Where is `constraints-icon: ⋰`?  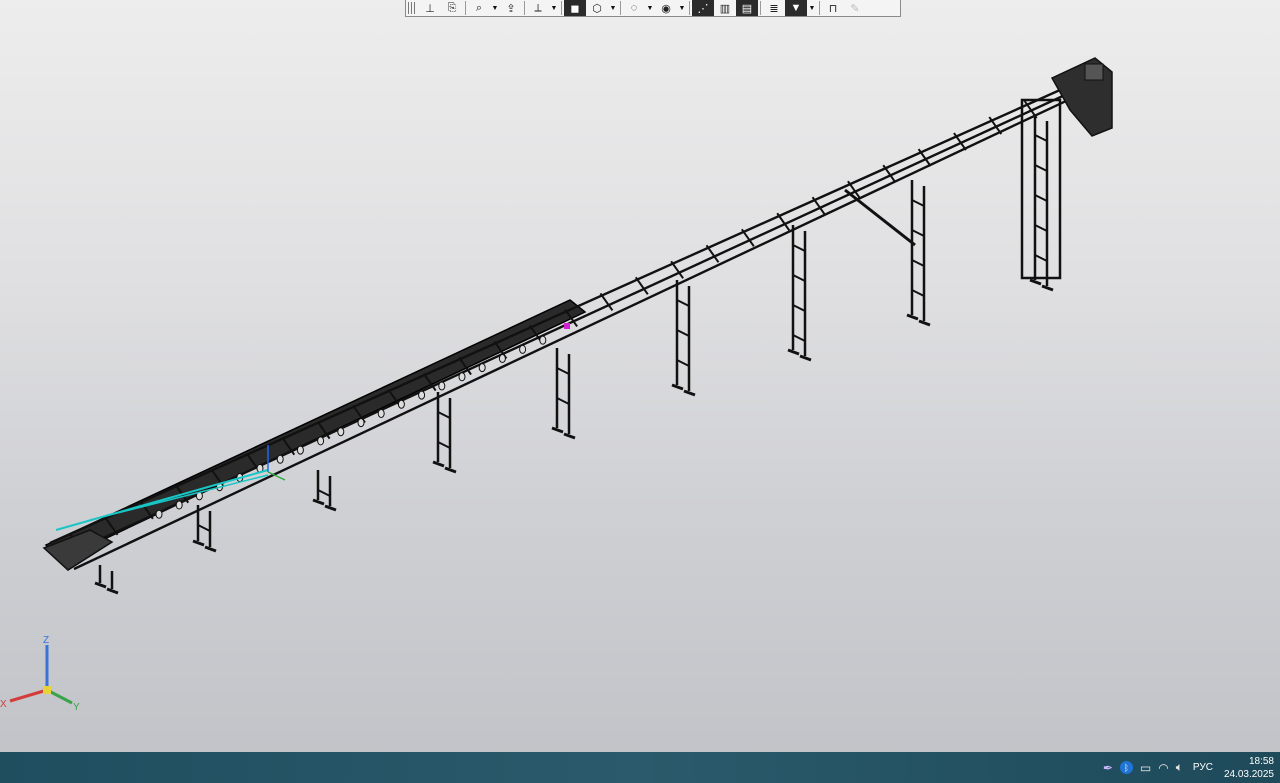
constraints-icon: ⋰ is located at coordinates (703, 8).